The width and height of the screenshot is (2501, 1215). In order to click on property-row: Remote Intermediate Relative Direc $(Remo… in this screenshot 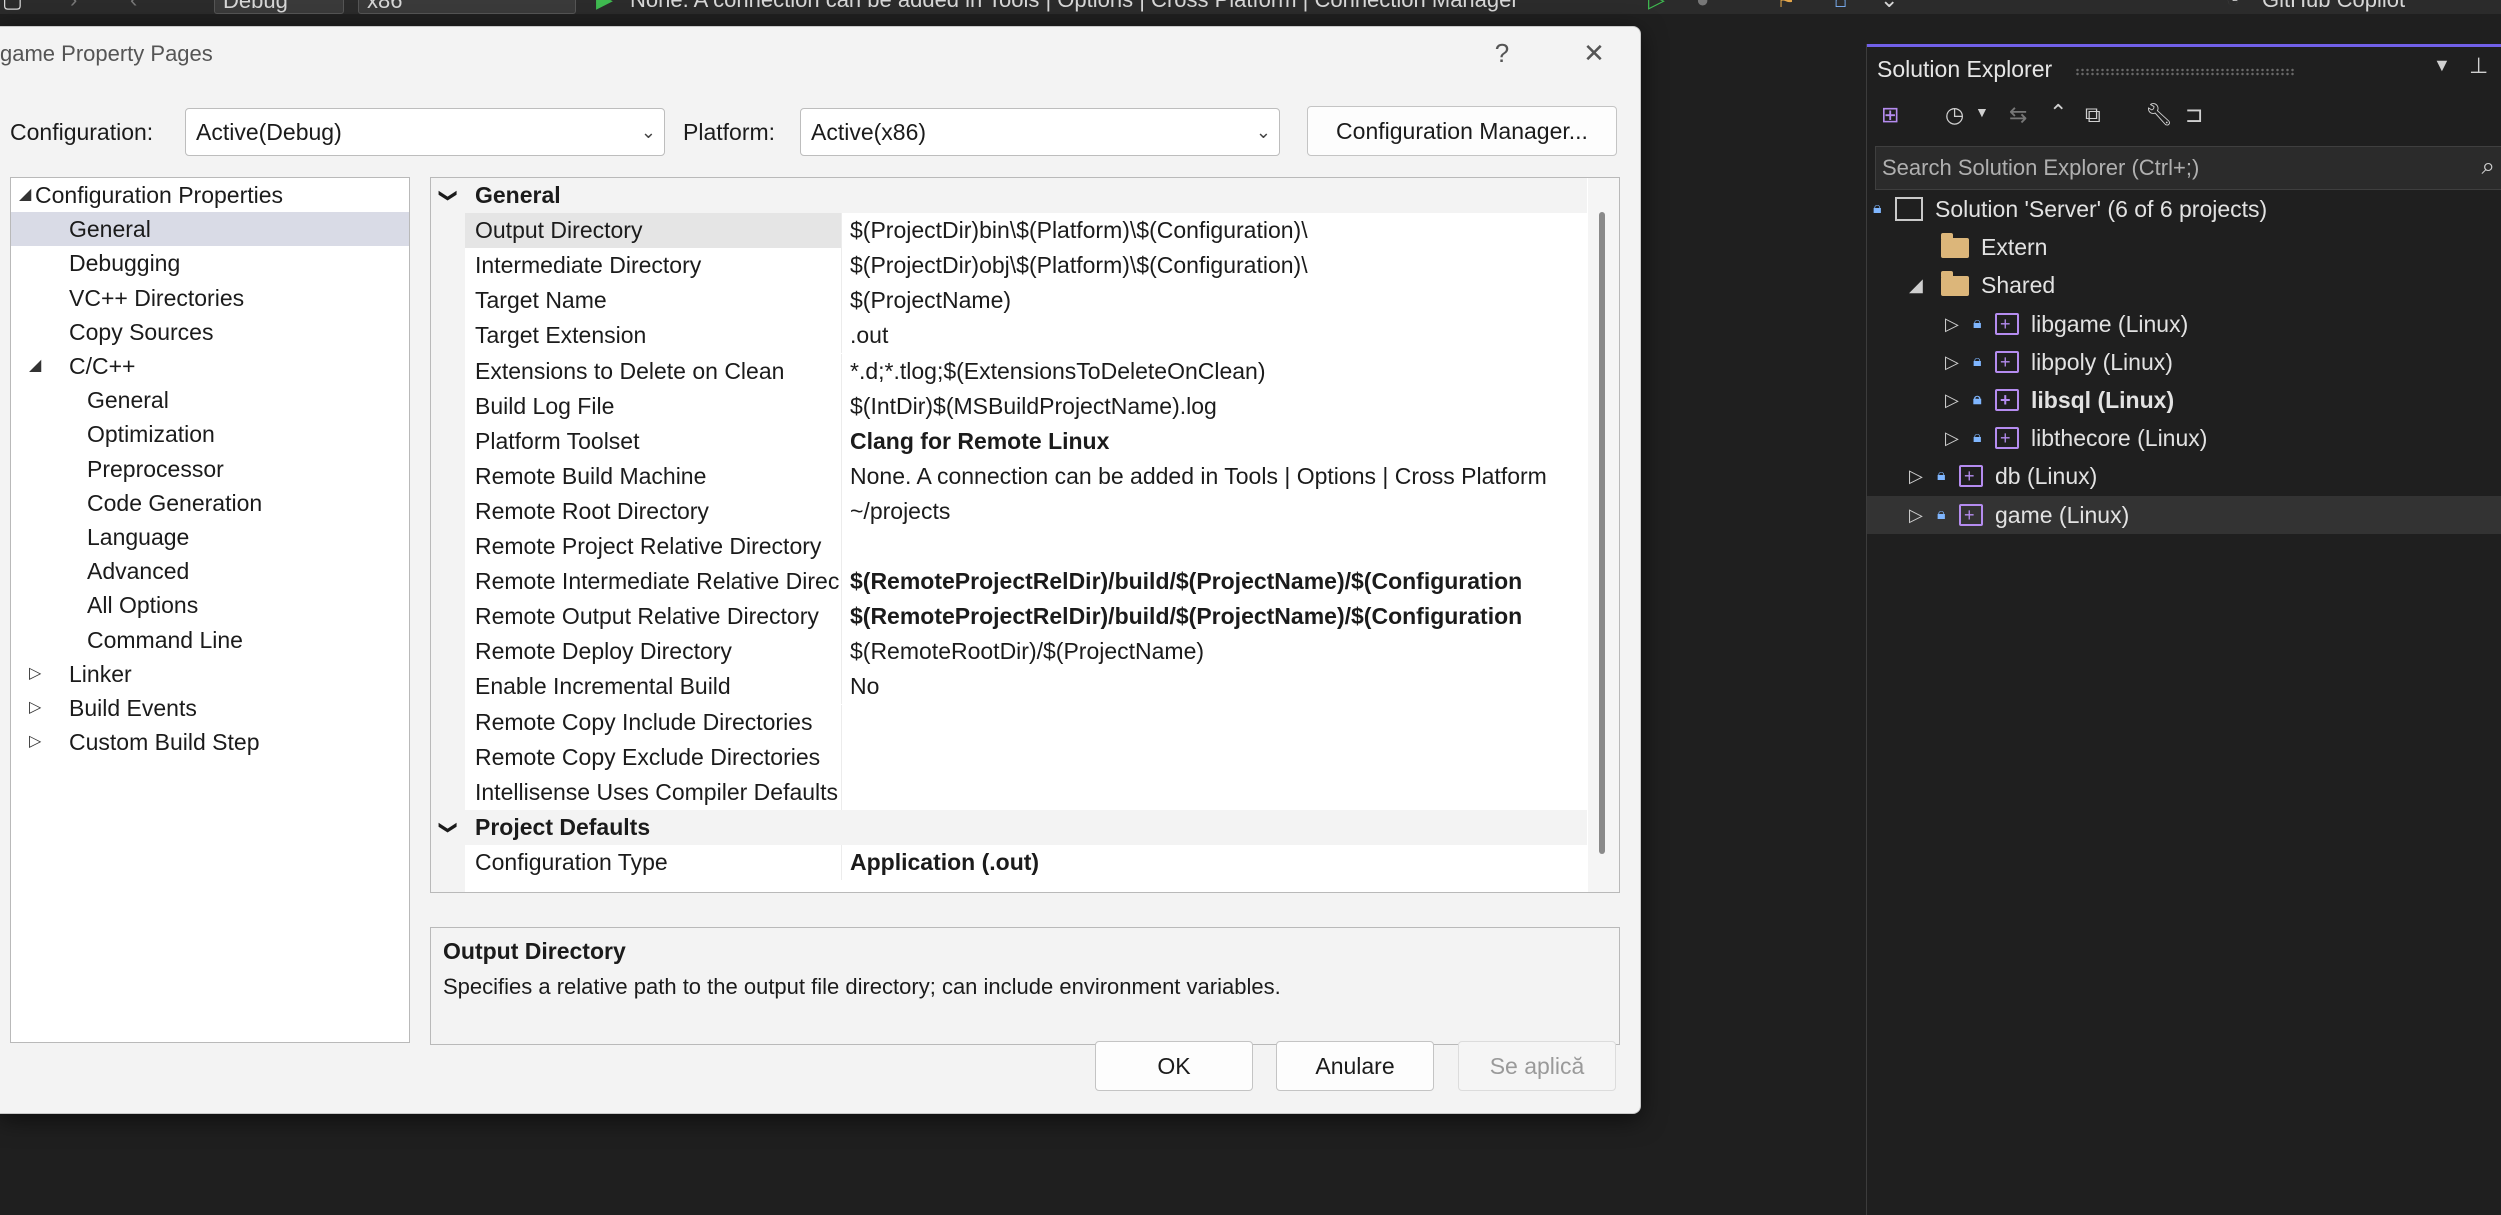, I will do `click(1009, 582)`.